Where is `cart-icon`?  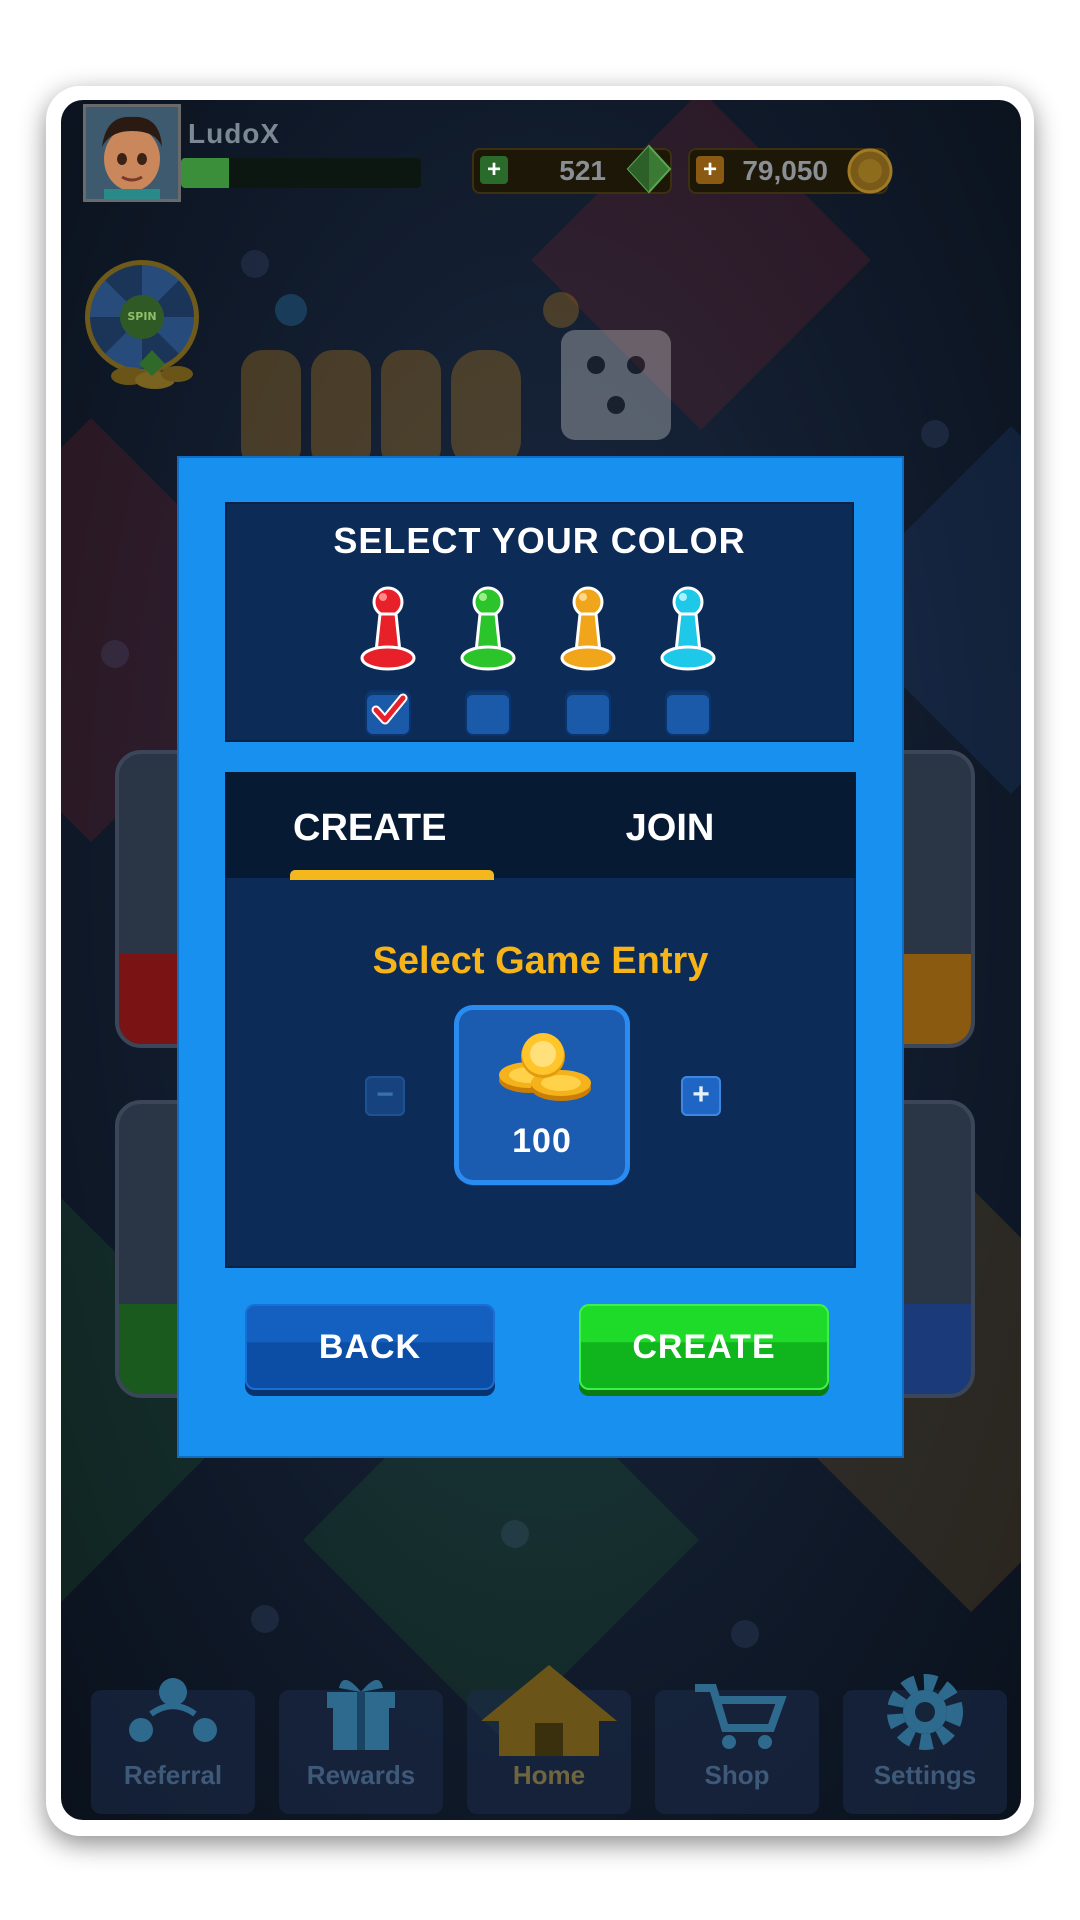
cart-icon is located at coordinates (741, 1716).